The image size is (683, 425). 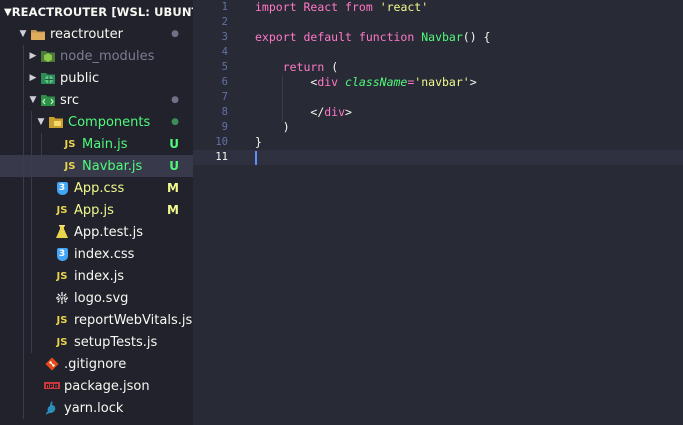 I want to click on identifier: React, so click(x=321, y=7).